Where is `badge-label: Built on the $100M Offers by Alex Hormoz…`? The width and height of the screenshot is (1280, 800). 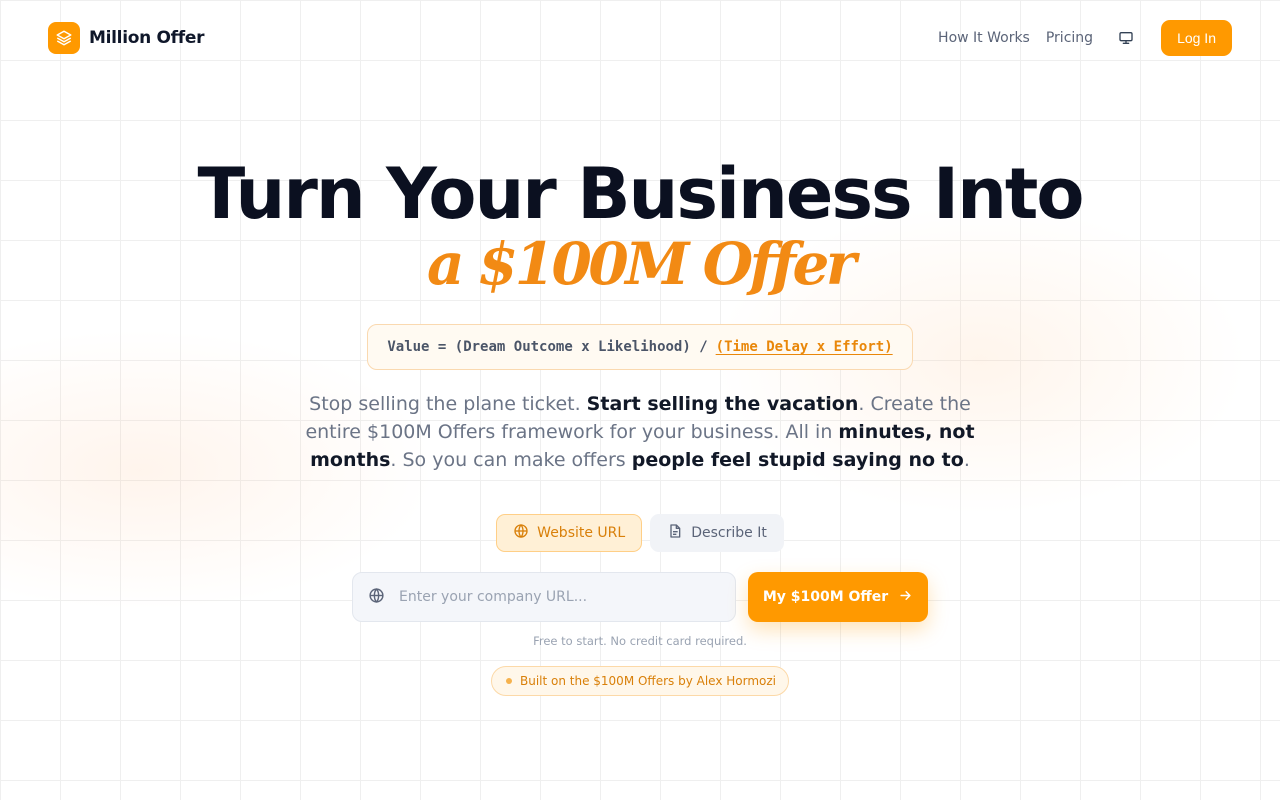
badge-label: Built on the $100M Offers by Alex Hormoz… is located at coordinates (647, 681).